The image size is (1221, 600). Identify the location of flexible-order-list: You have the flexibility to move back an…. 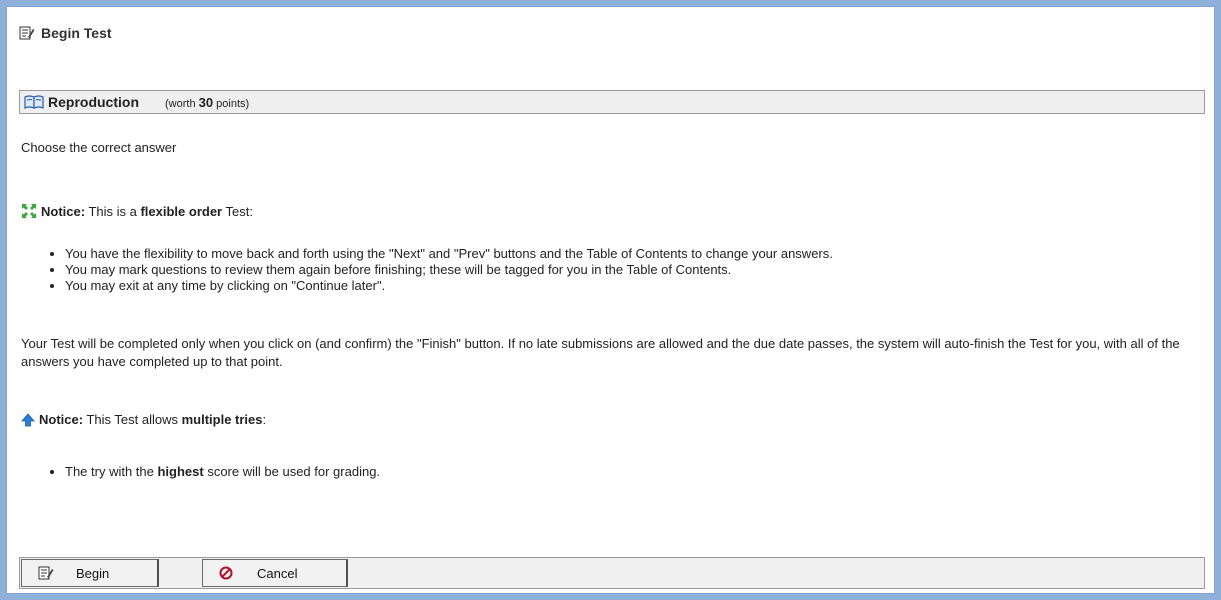
(427, 270).